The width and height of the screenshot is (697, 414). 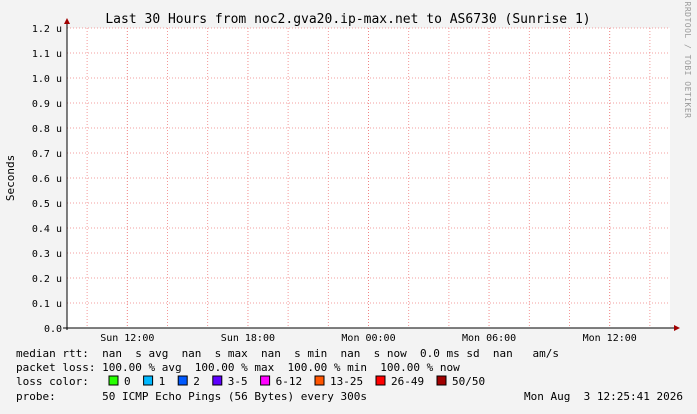 I want to click on y-tick-label: 0.8 u, so click(x=47, y=129).